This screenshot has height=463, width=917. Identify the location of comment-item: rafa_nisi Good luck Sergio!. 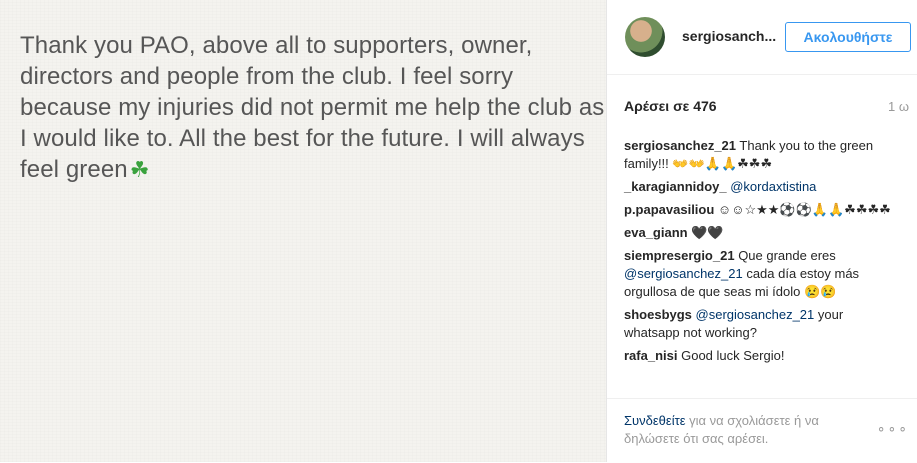
(759, 356).